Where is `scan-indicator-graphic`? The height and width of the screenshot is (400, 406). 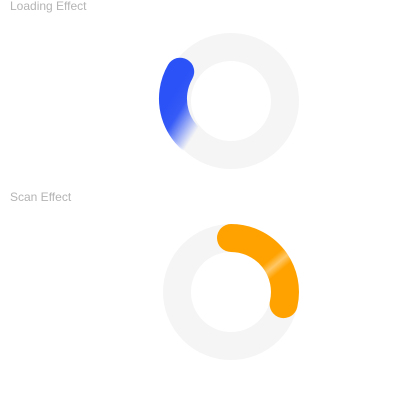
scan-indicator-graphic is located at coordinates (231, 292).